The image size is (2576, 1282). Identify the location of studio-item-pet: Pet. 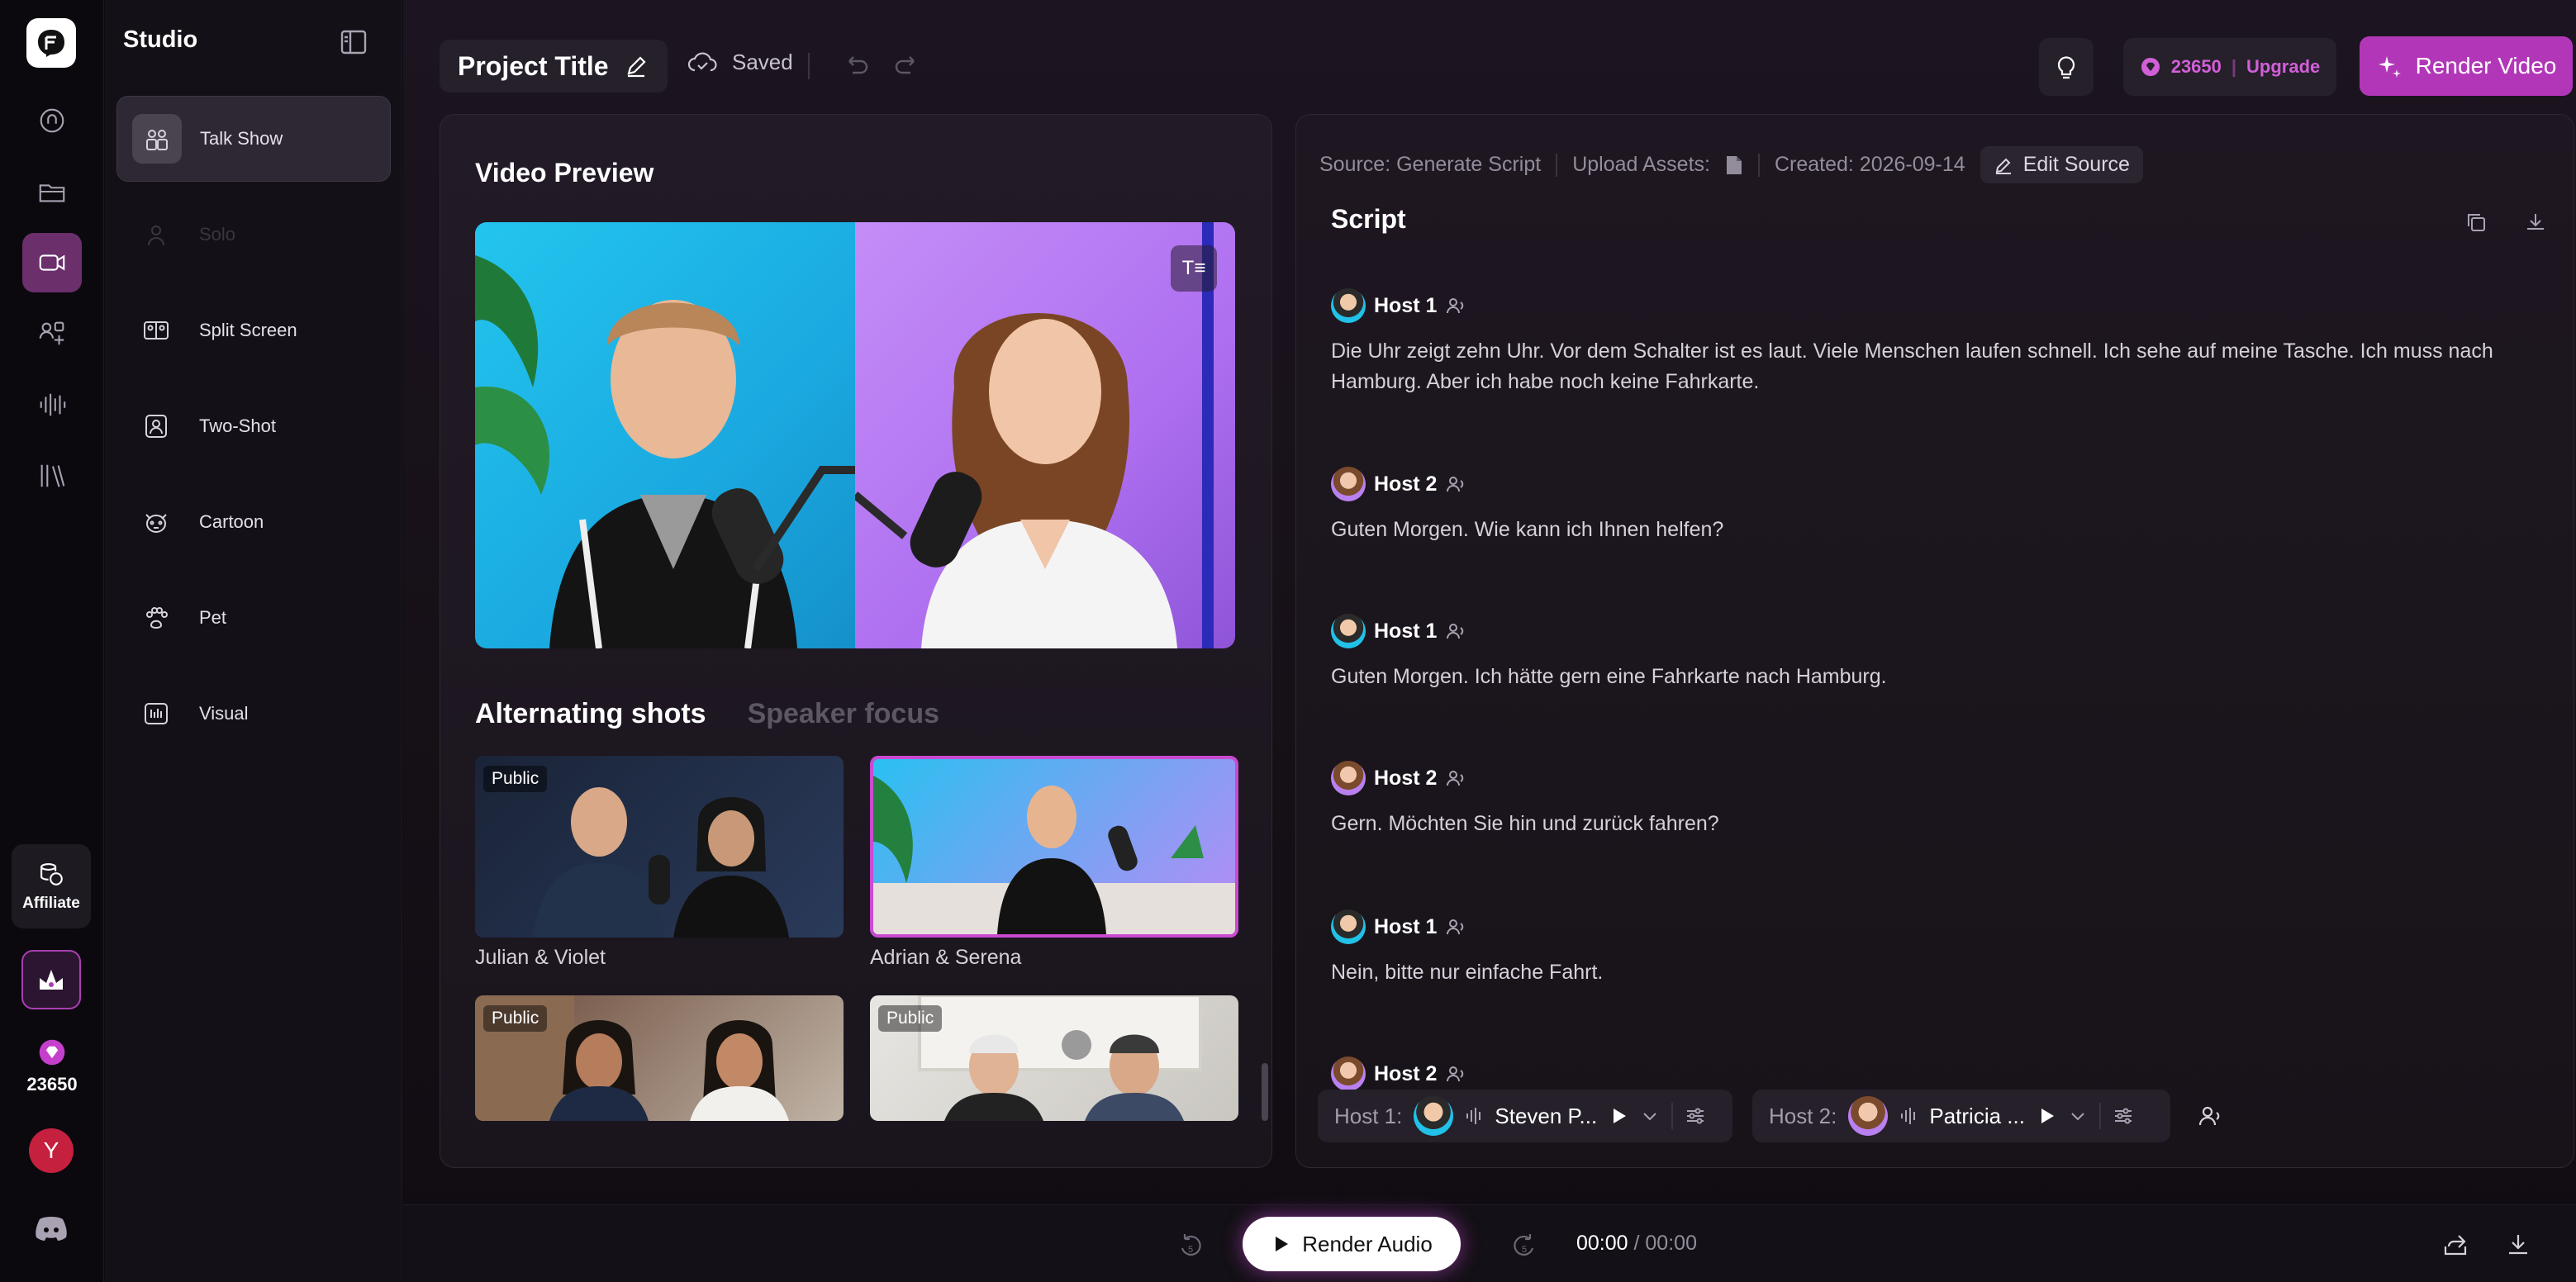
(254, 618).